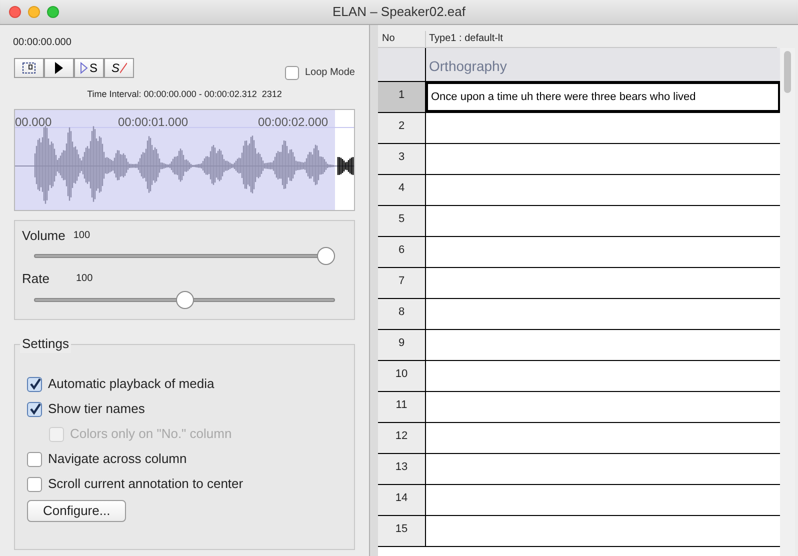  What do you see at coordinates (146, 484) in the screenshot?
I see `checkbox-label: Scroll current annotation to center` at bounding box center [146, 484].